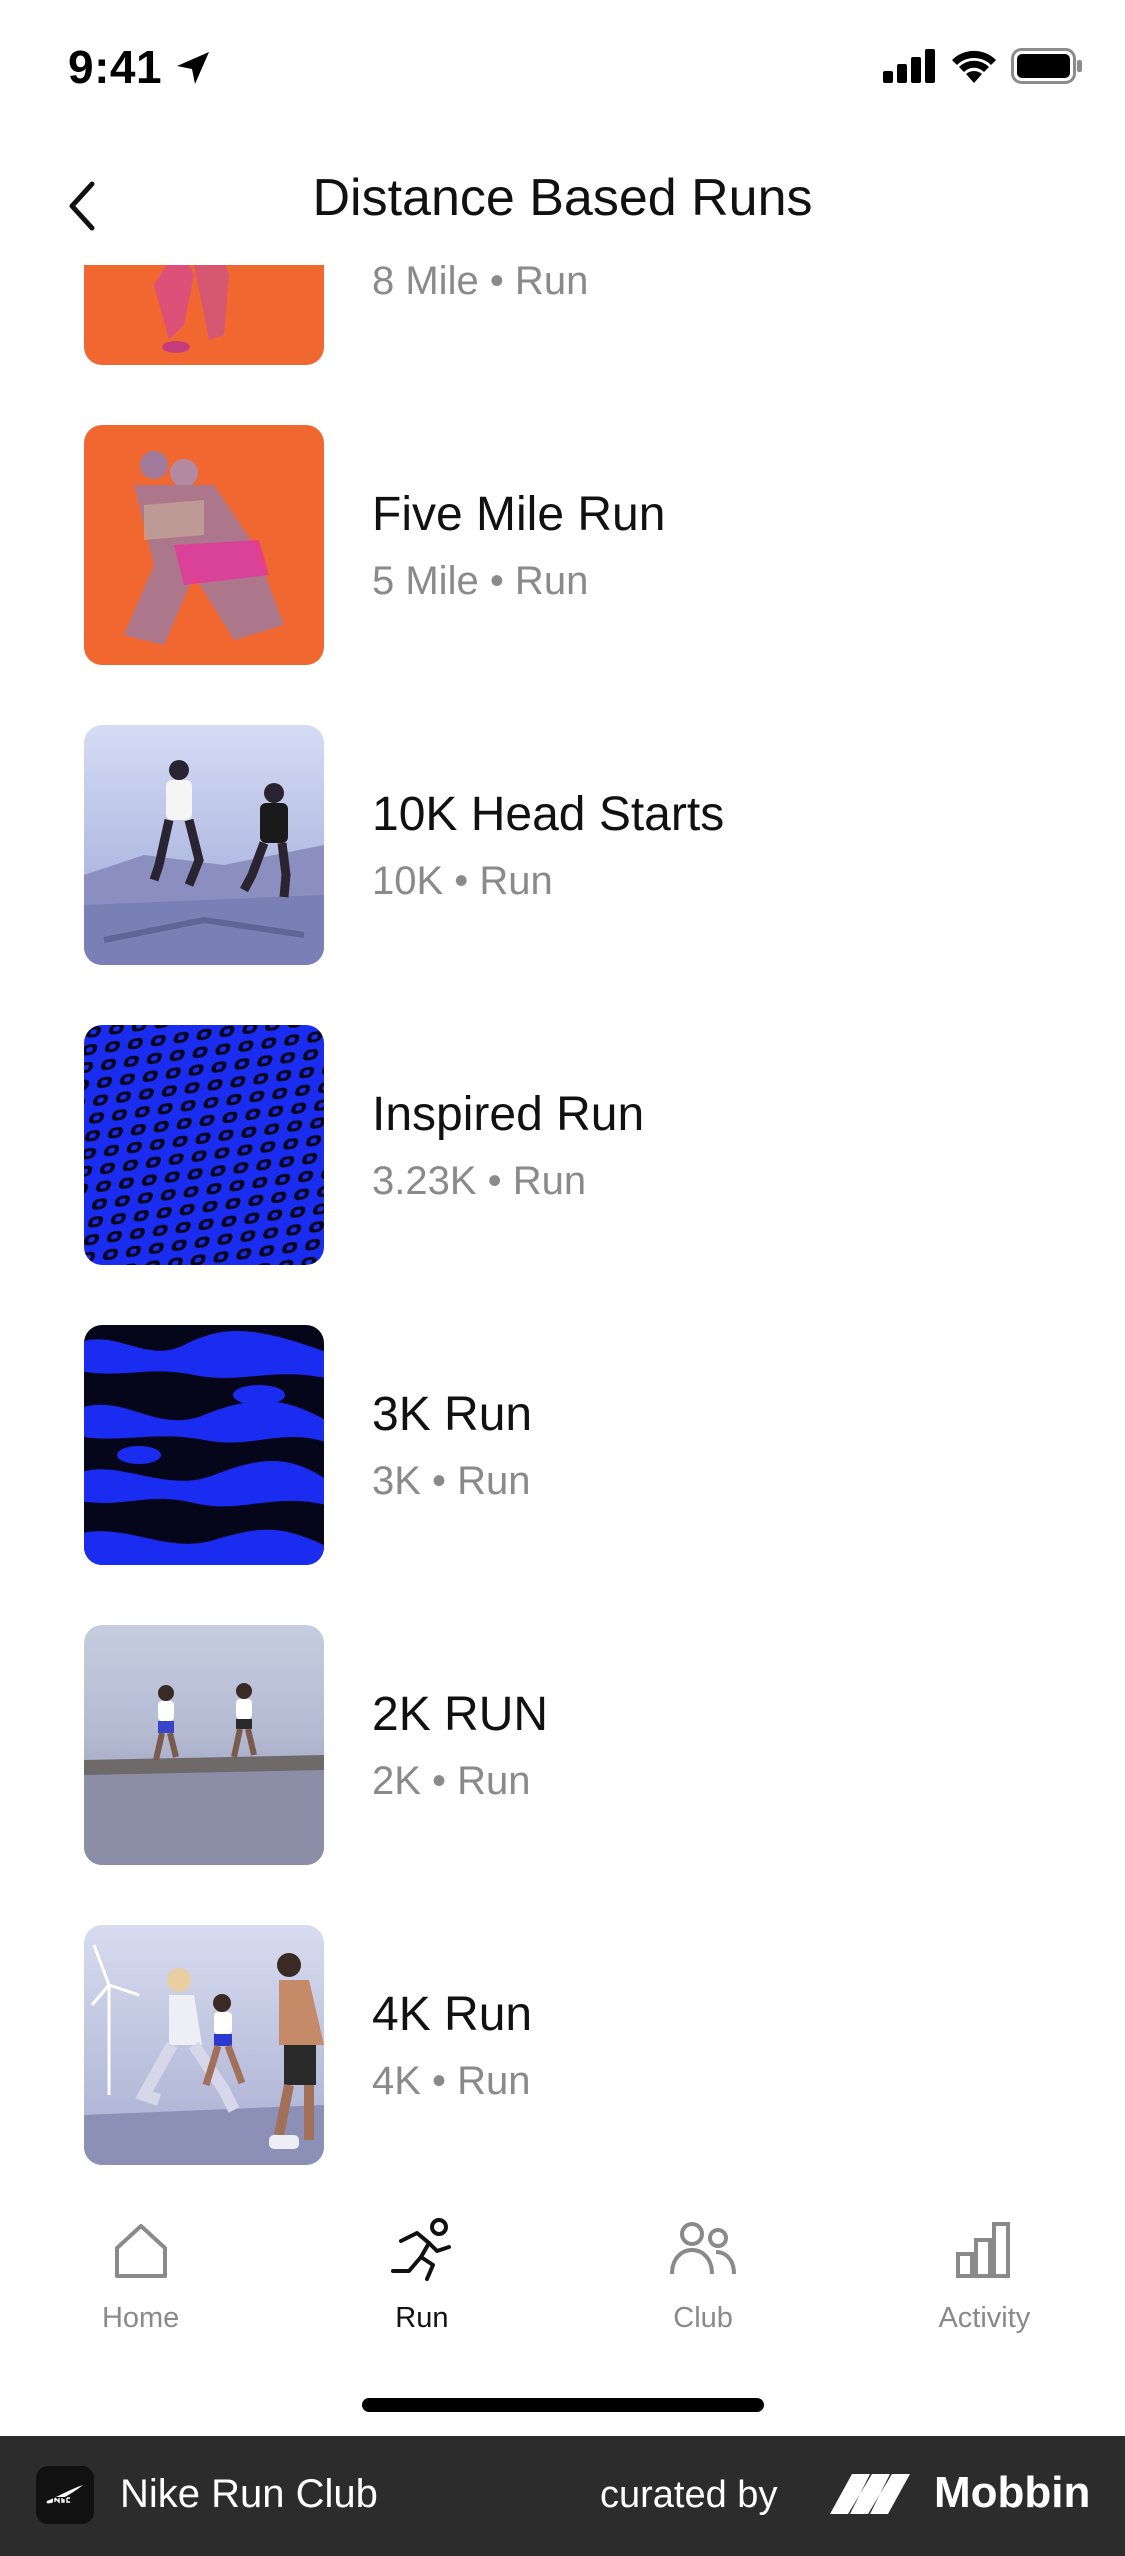 Image resolution: width=1125 pixels, height=2556 pixels. I want to click on tab-activity: Activity, so click(984, 2270).